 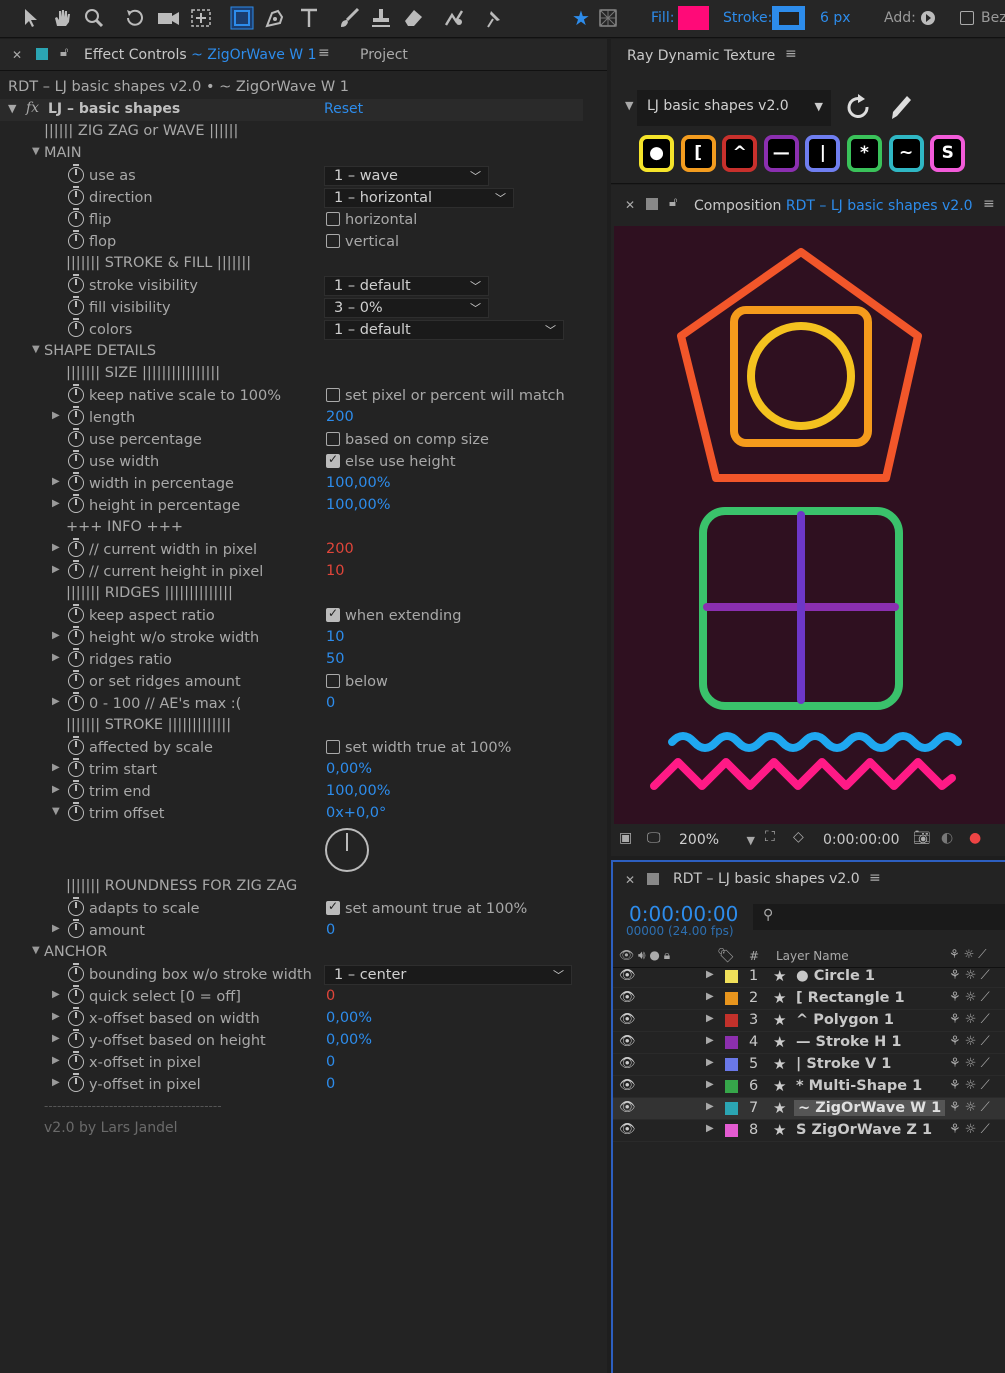 I want to click on property-value: 10, so click(x=335, y=571).